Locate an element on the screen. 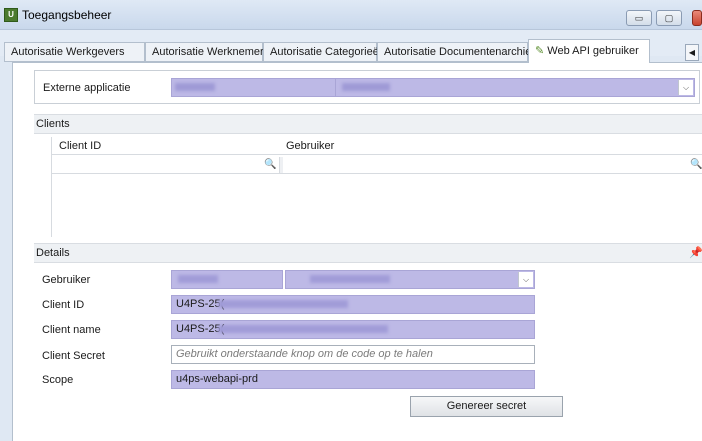  gebruiker-chevron-down-icon: ⌵ is located at coordinates (525, 279).